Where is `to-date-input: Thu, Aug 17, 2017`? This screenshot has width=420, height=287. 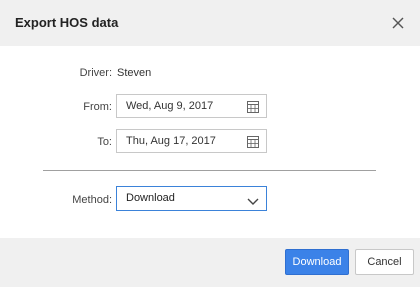 to-date-input: Thu, Aug 17, 2017 is located at coordinates (191, 141).